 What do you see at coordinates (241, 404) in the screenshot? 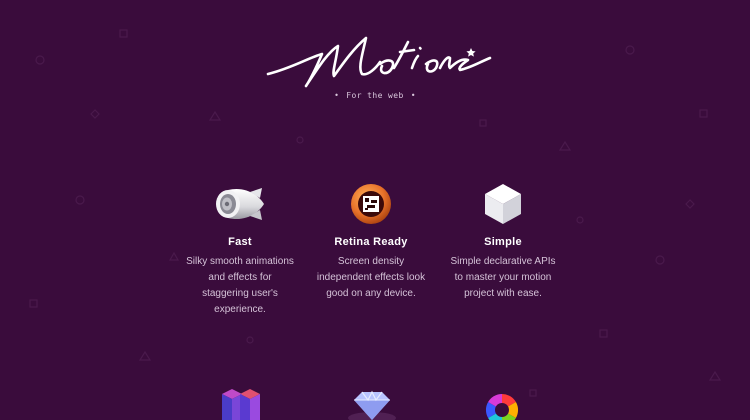
I see `modular-cubes-icon` at bounding box center [241, 404].